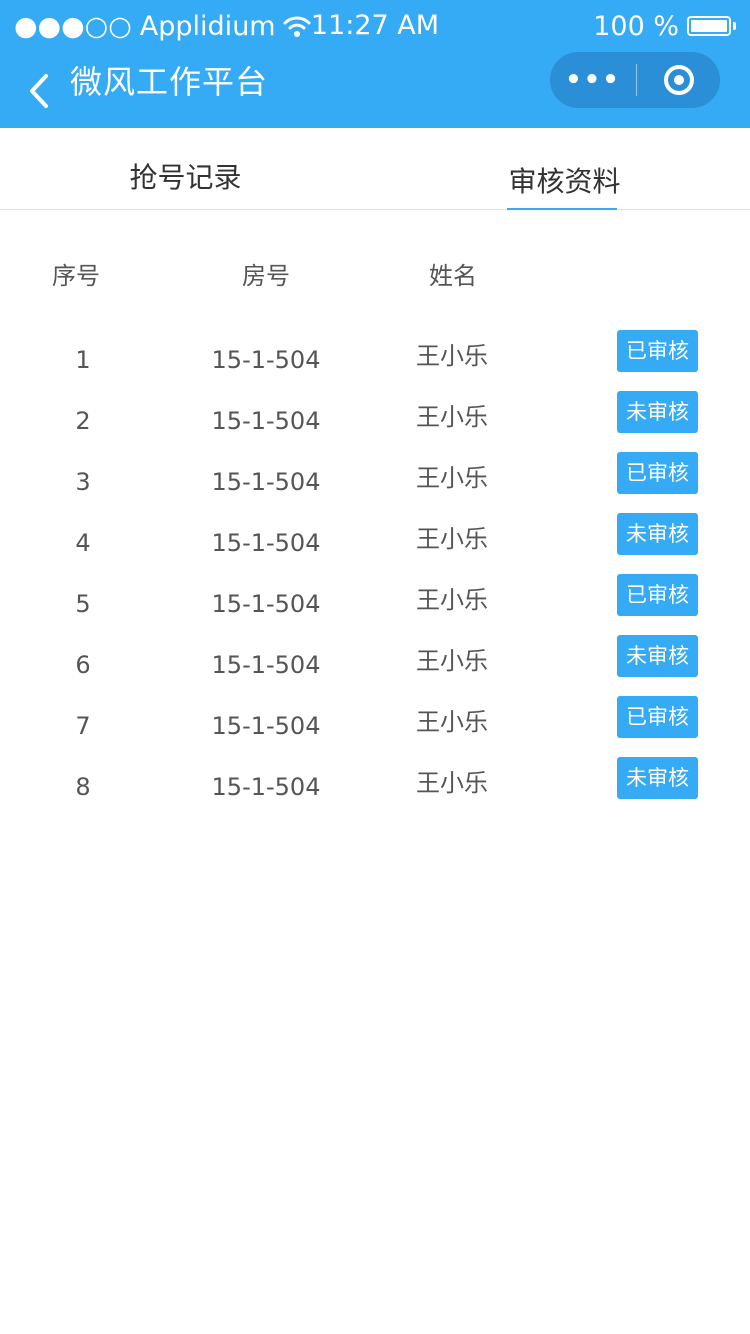 The width and height of the screenshot is (750, 1334). I want to click on row-index: 6, so click(83, 665).